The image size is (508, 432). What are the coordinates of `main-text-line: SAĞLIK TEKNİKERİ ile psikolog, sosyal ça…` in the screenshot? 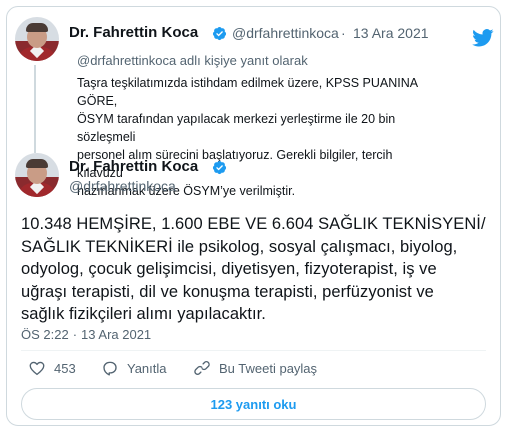 It's located at (239, 246).